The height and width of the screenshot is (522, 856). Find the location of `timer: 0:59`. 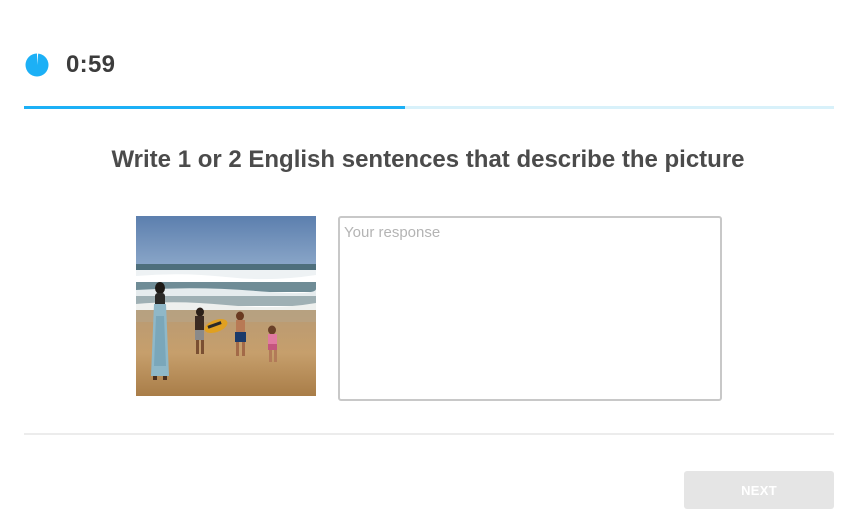

timer: 0:59 is located at coordinates (70, 65).